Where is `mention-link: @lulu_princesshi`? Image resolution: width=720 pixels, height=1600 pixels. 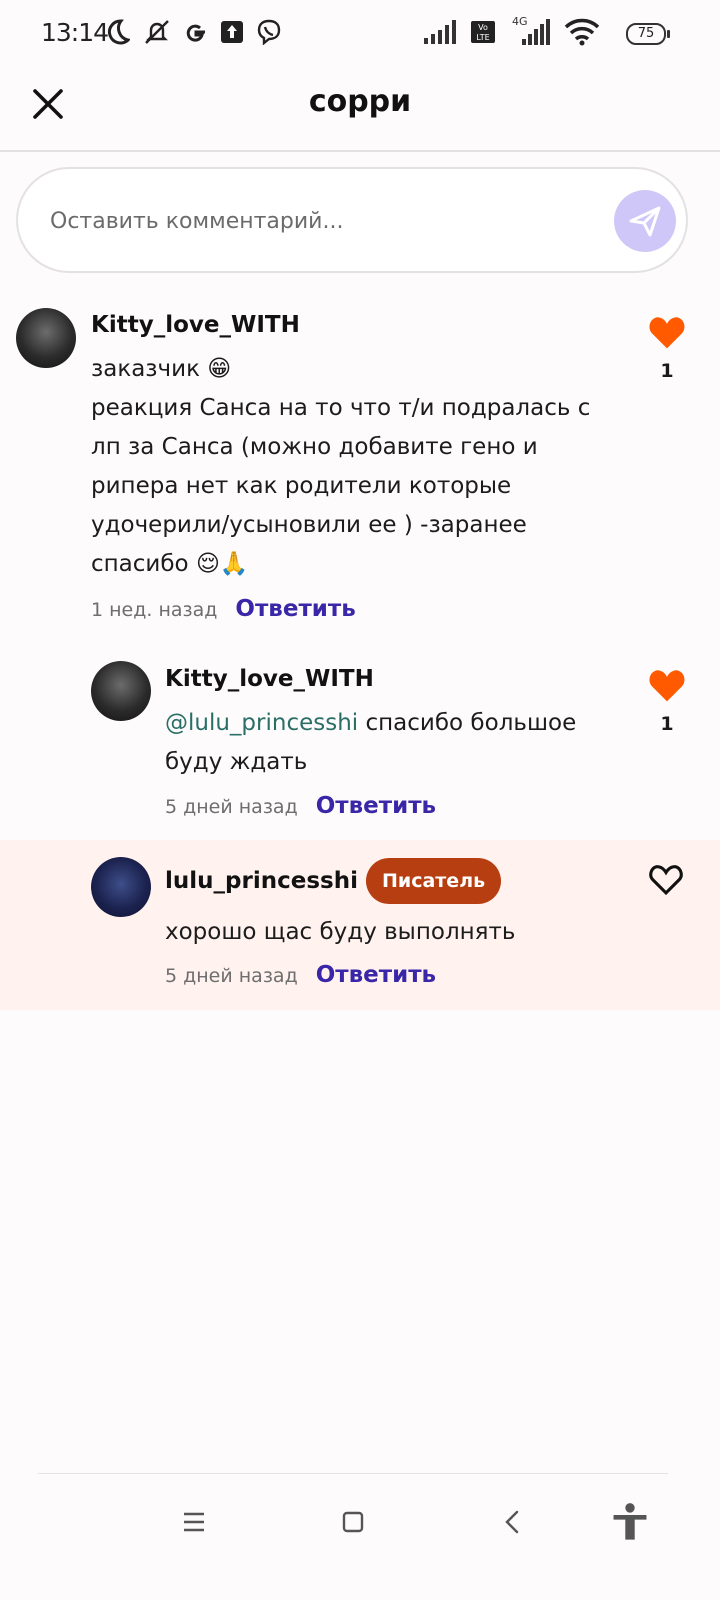
mention-link: @lulu_princesshi is located at coordinates (261, 723).